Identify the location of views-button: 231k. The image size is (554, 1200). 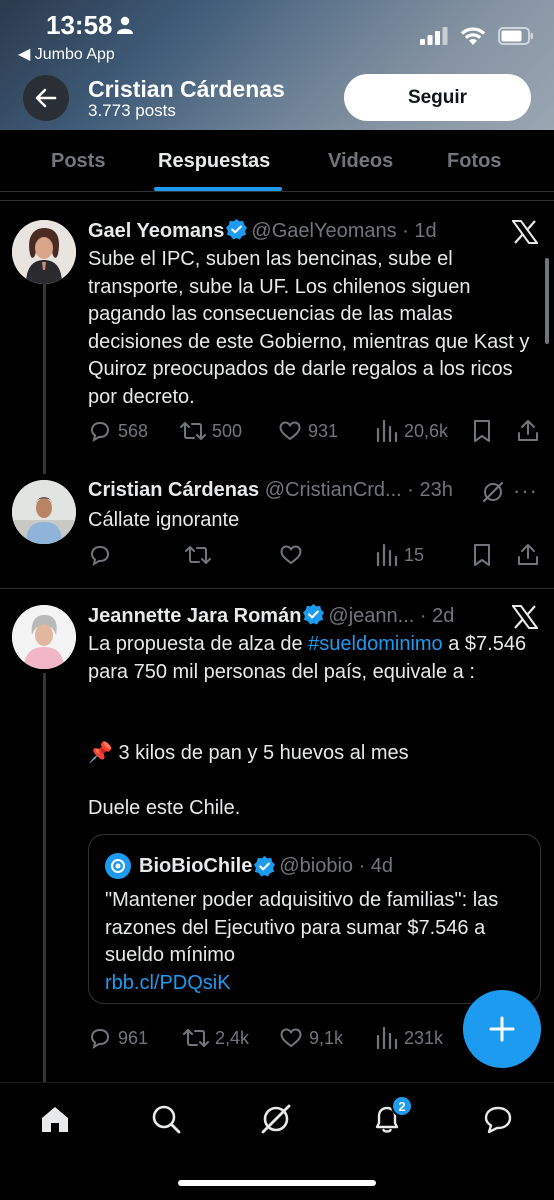
(409, 1038).